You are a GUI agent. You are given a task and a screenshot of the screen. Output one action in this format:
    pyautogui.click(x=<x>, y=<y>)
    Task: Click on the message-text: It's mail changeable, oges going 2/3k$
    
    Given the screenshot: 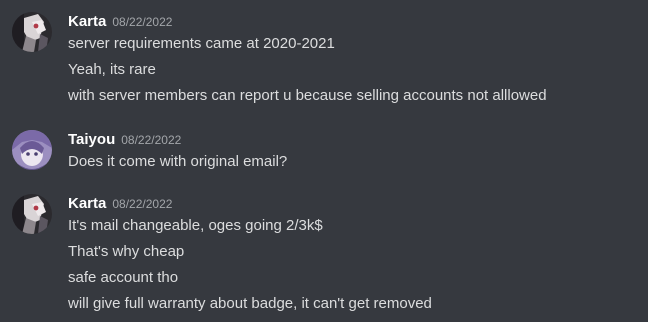 What is the action you would take?
    pyautogui.click(x=195, y=225)
    